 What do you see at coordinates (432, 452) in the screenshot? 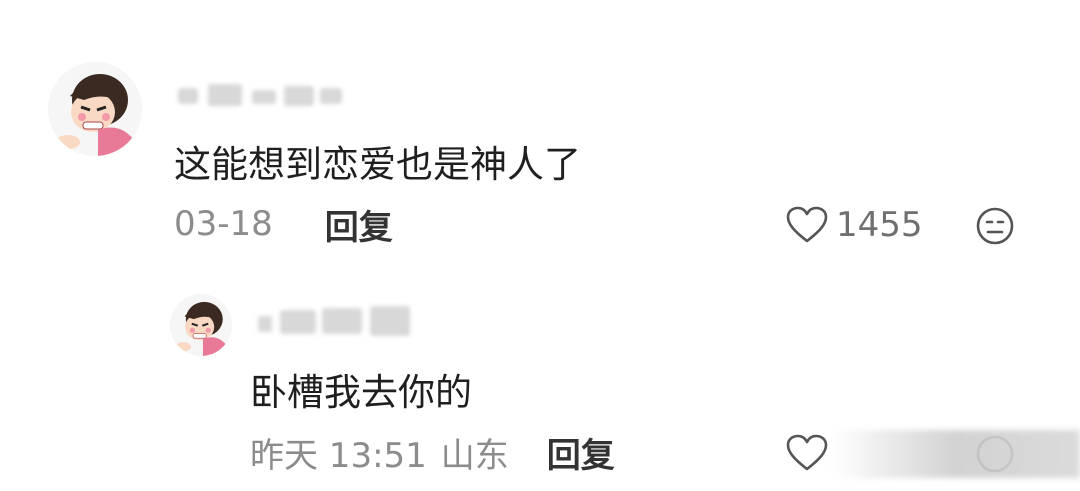
I see `comment-meta: 昨天 13:51 山东 回复` at bounding box center [432, 452].